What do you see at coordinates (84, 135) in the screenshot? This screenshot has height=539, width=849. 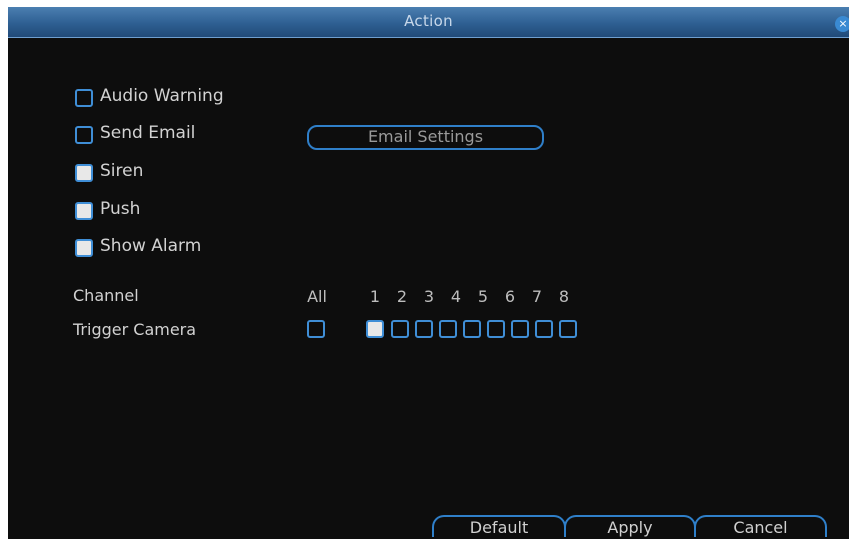 I see `send-email-checkbox` at bounding box center [84, 135].